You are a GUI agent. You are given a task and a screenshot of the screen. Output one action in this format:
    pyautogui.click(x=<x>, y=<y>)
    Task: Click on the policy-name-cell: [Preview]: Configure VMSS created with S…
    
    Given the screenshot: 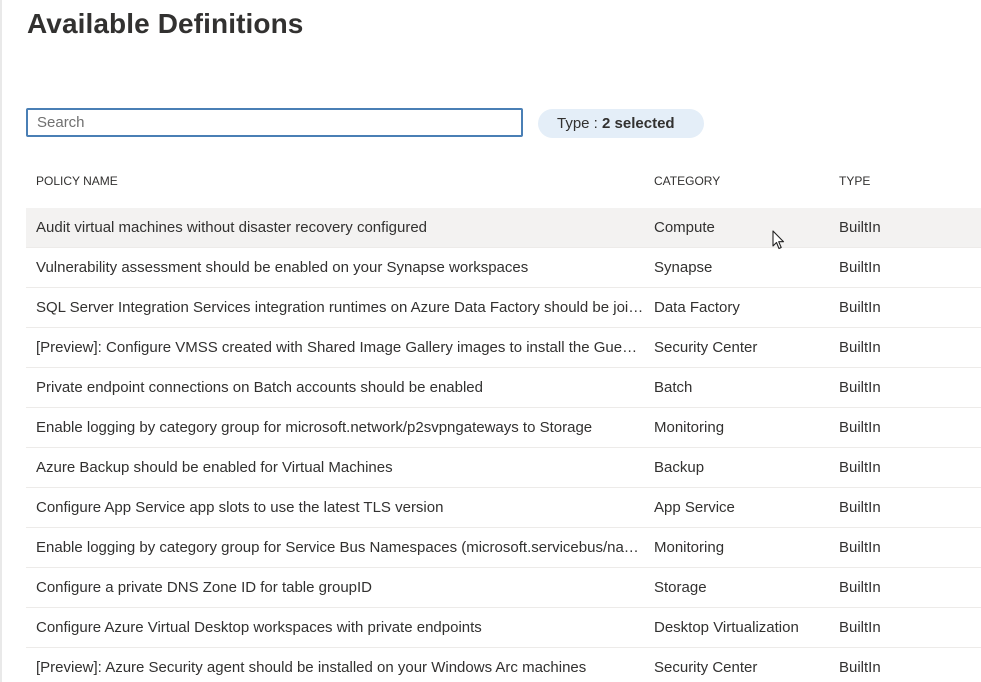 What is the action you would take?
    pyautogui.click(x=340, y=347)
    